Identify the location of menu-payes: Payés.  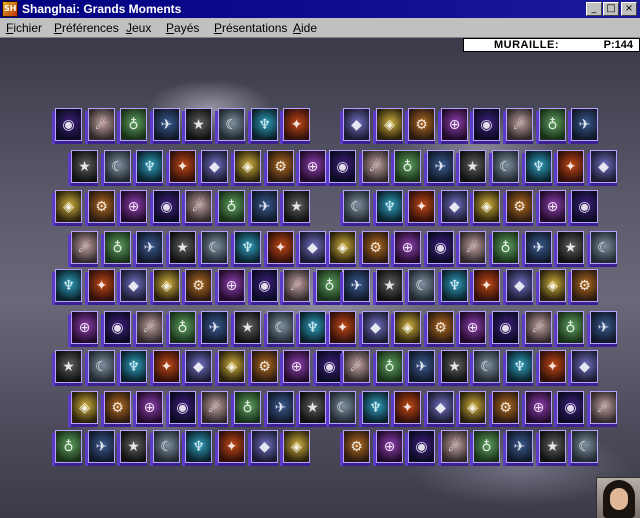
(182, 28).